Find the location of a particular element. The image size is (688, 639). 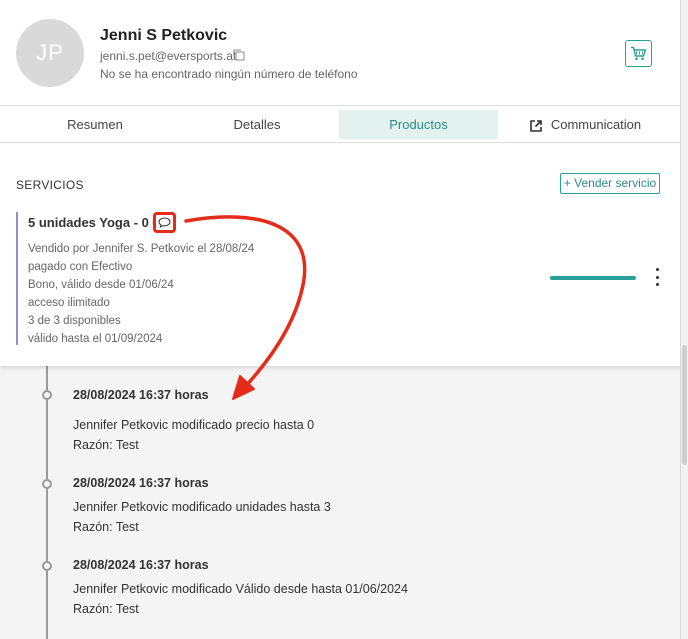

external-link-icon is located at coordinates (536, 125).